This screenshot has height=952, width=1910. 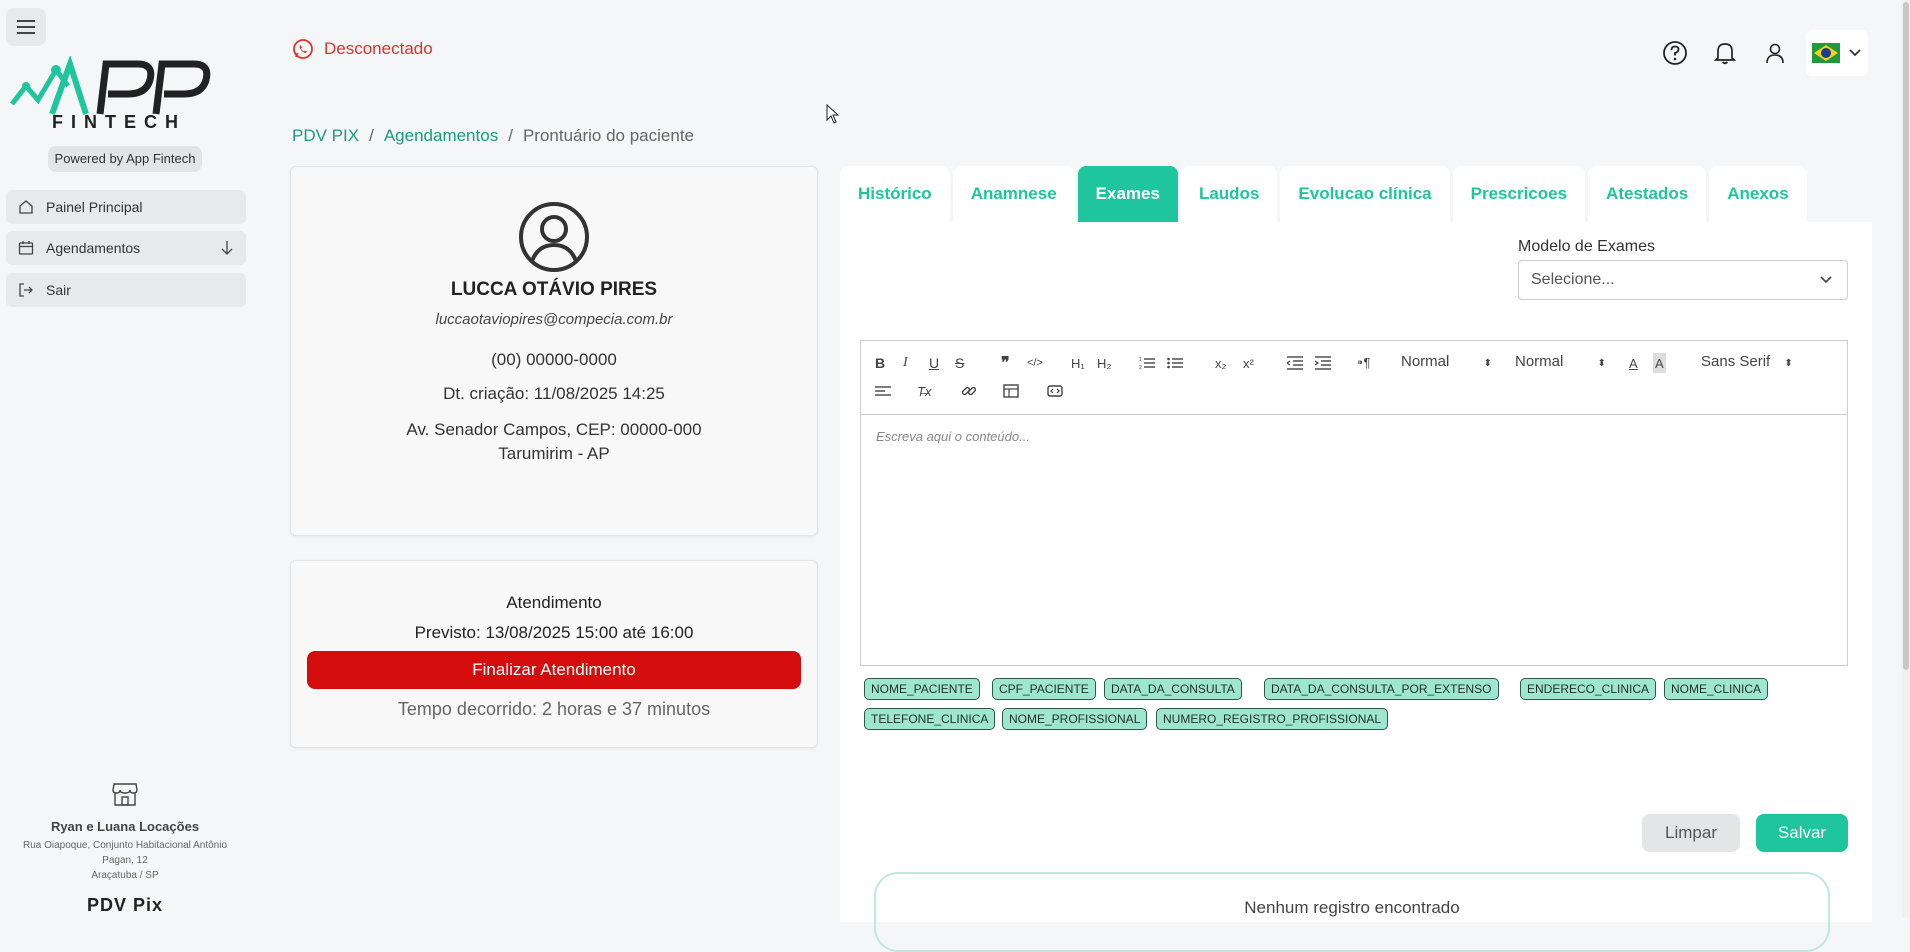 I want to click on menu-toggle-button, so click(x=26, y=27).